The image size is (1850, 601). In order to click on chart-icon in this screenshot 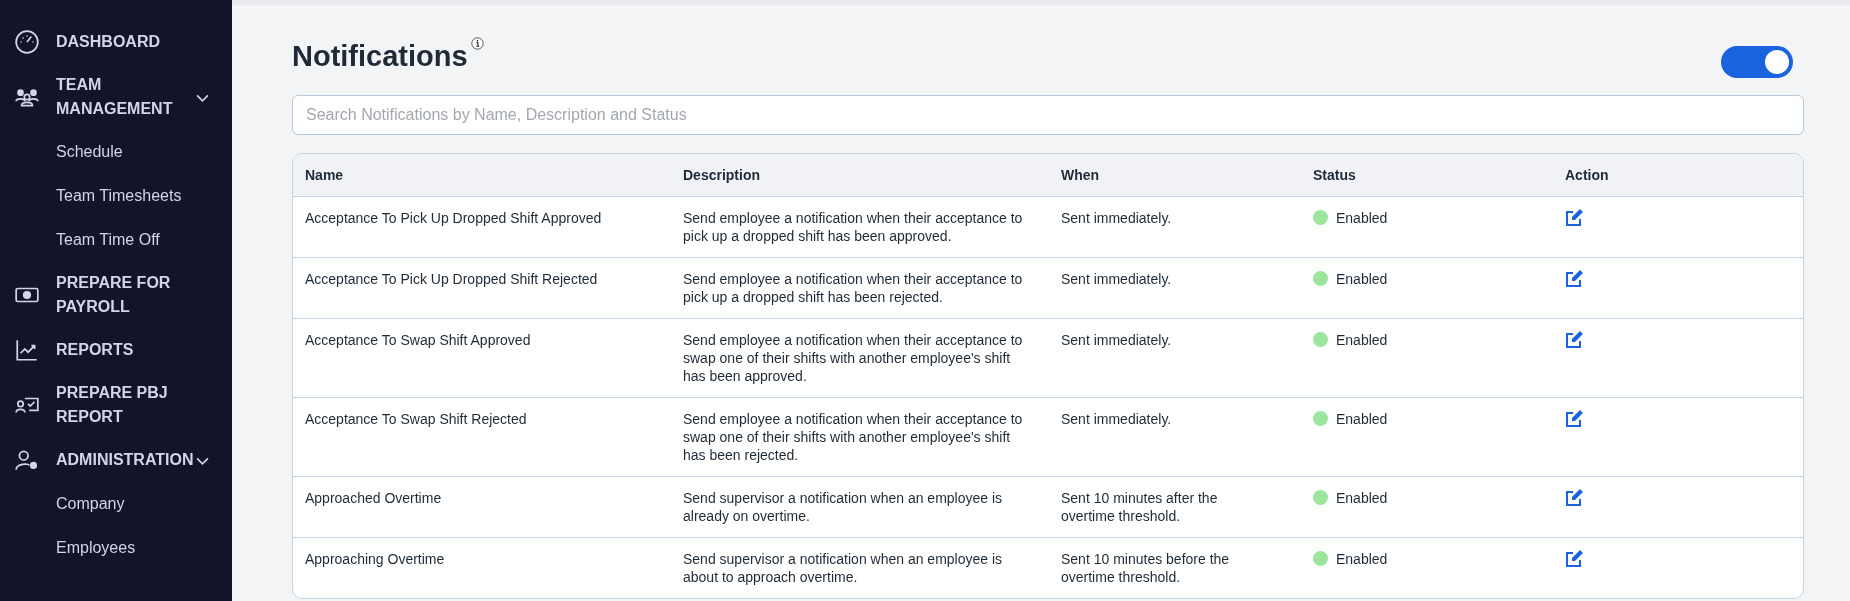, I will do `click(27, 350)`.